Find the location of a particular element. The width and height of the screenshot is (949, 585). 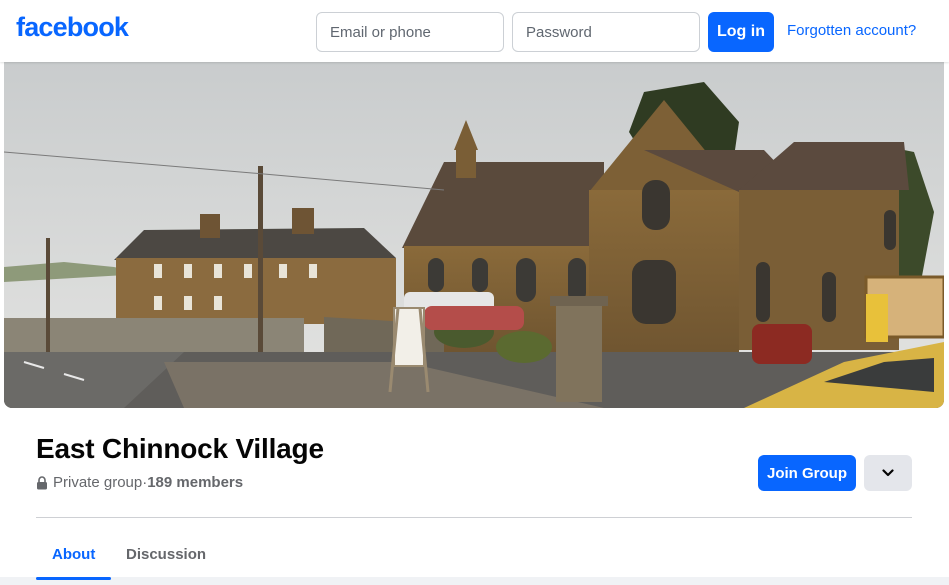

tab-discussion: Discussion is located at coordinates (166, 554).